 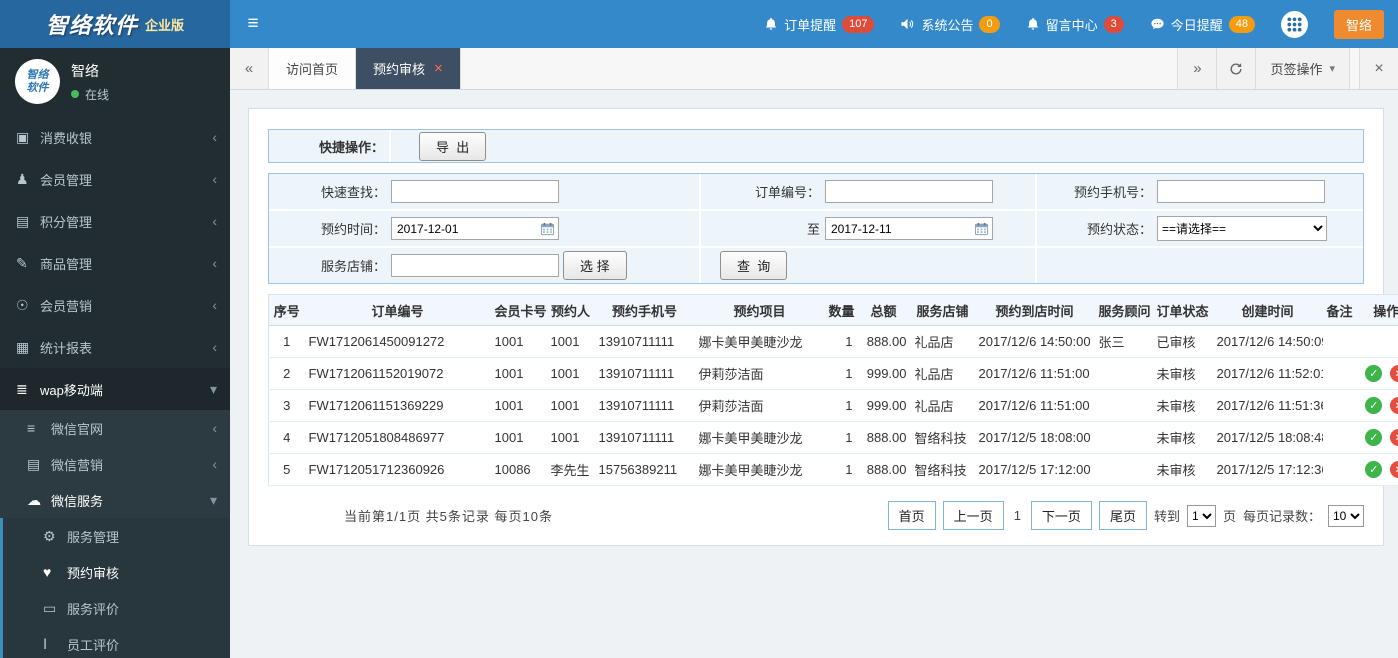 What do you see at coordinates (1346, 515) in the screenshot?
I see `page-size-select: 10` at bounding box center [1346, 515].